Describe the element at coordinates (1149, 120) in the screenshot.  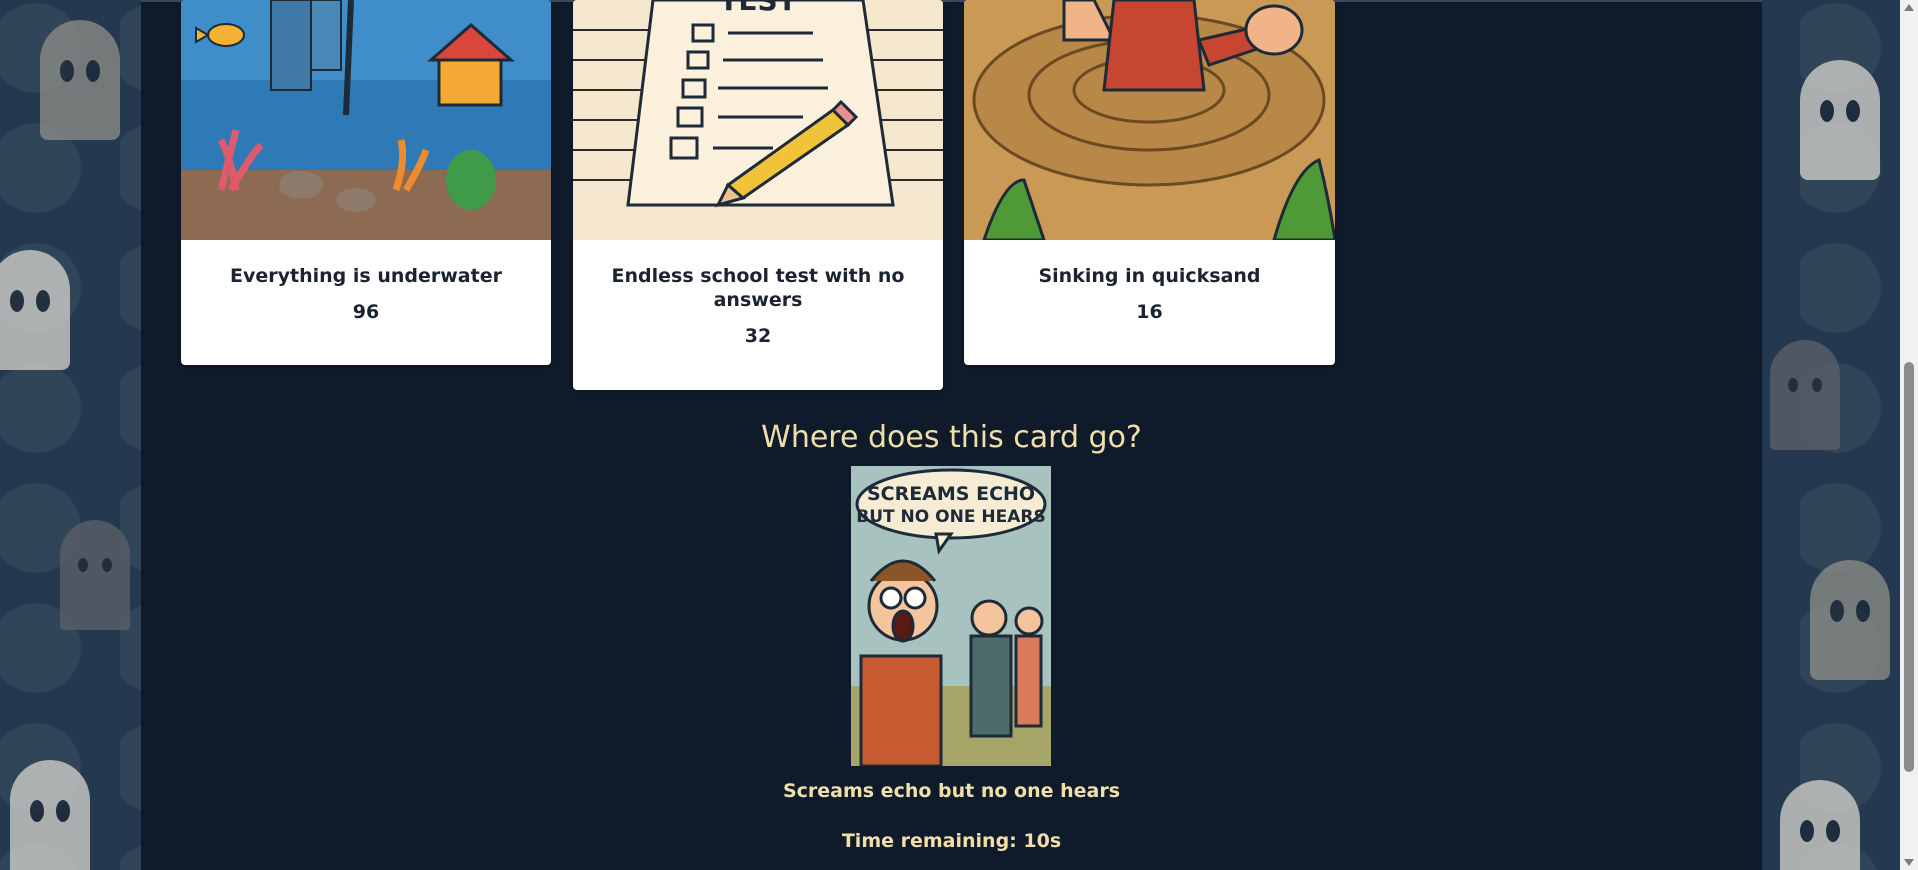
I see `card-image-quicksand` at that location.